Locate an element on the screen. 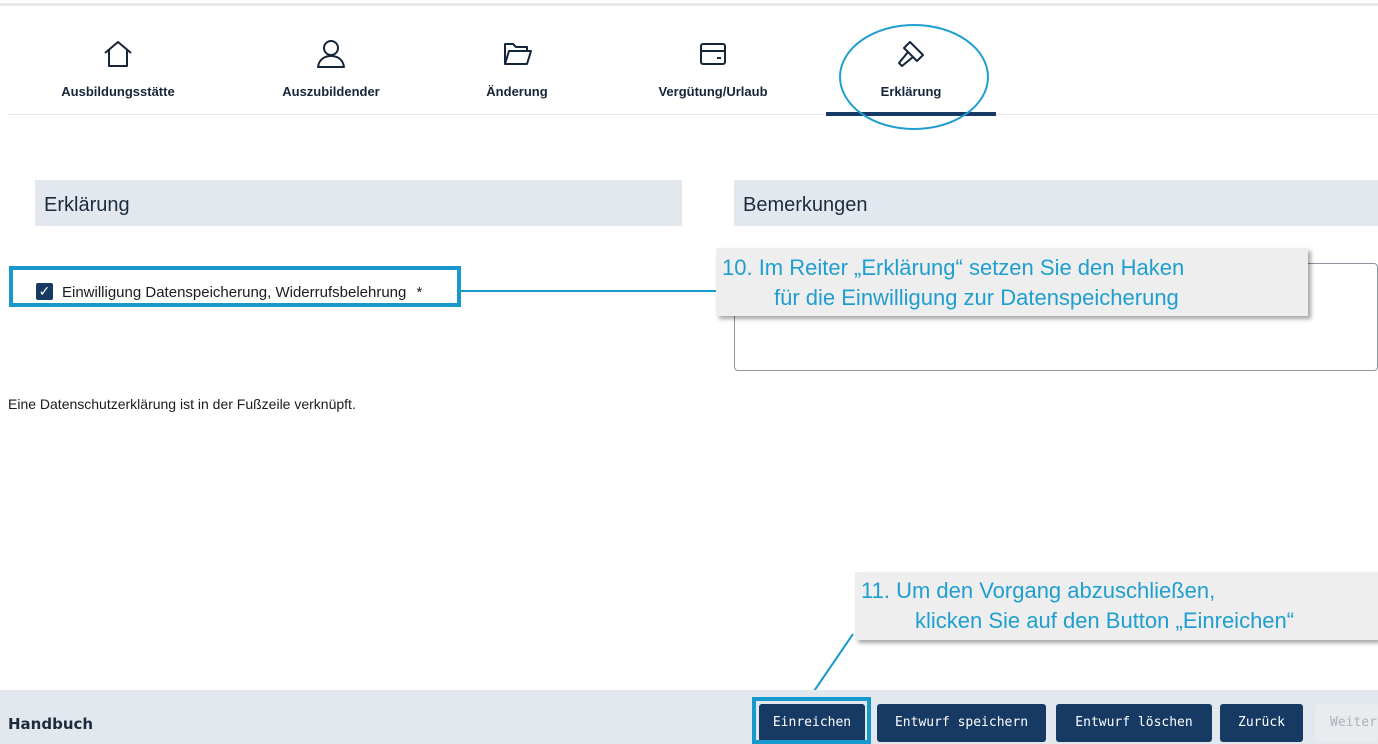 Image resolution: width=1378 pixels, height=744 pixels. save-draft-button: Entwurf speichern is located at coordinates (961, 723).